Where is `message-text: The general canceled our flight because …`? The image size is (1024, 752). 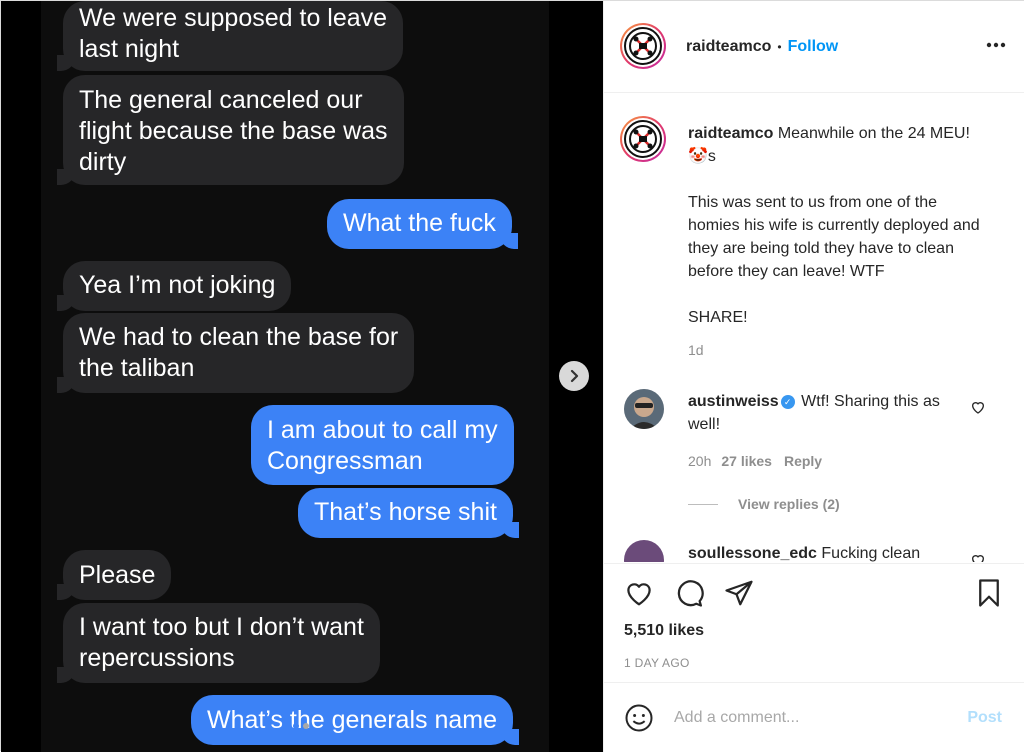
message-text: The general canceled our flight because … is located at coordinates (233, 131).